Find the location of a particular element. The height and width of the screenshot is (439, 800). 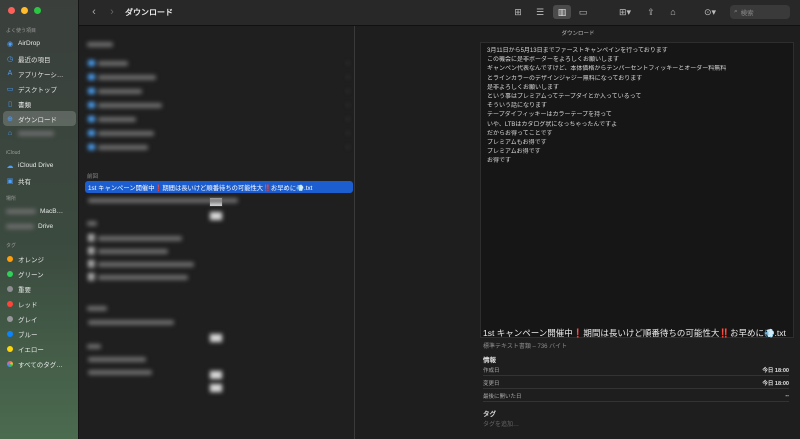

sidebar-item-home: ⌂ is located at coordinates (39, 133).